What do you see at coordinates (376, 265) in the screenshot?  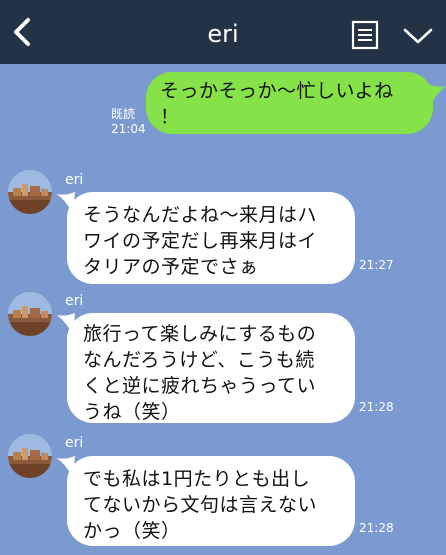 I see `message-time: 21:27` at bounding box center [376, 265].